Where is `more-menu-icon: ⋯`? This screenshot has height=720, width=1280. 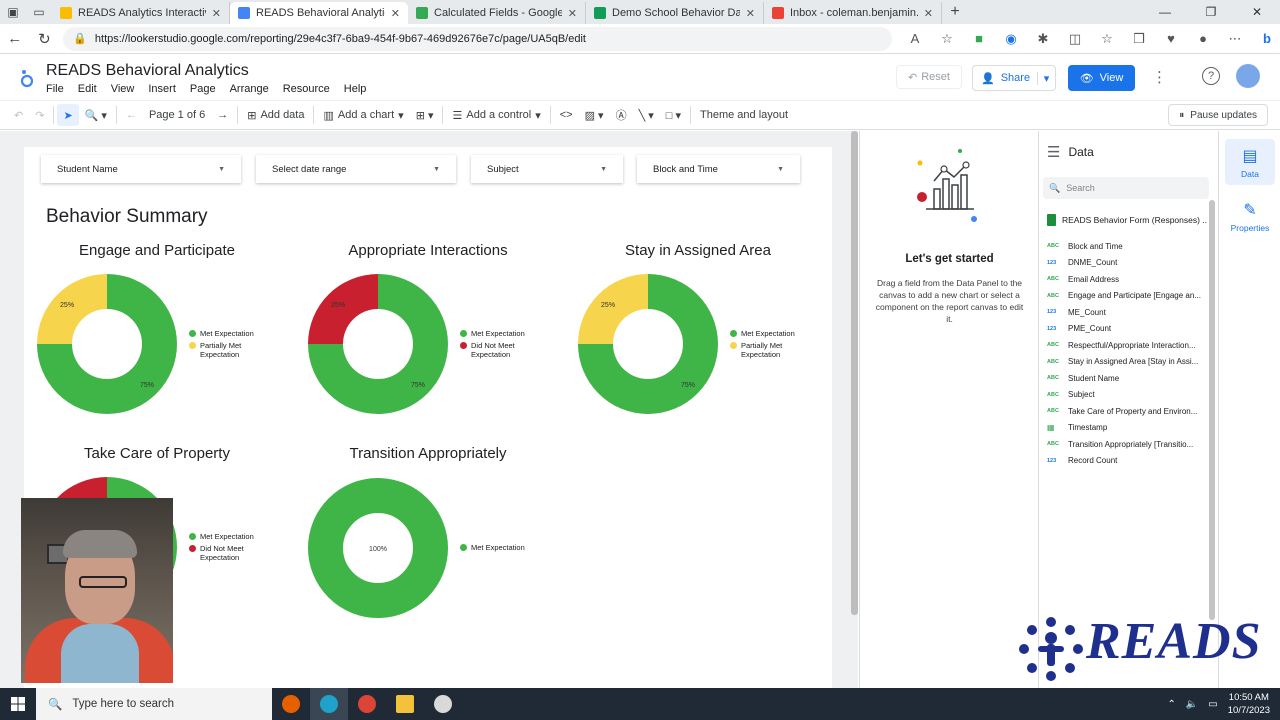 more-menu-icon: ⋯ is located at coordinates (1235, 39).